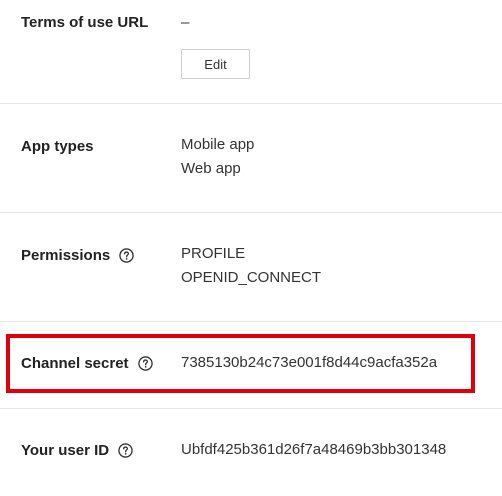 The width and height of the screenshot is (502, 496). I want to click on app-types-label: App types, so click(57, 146).